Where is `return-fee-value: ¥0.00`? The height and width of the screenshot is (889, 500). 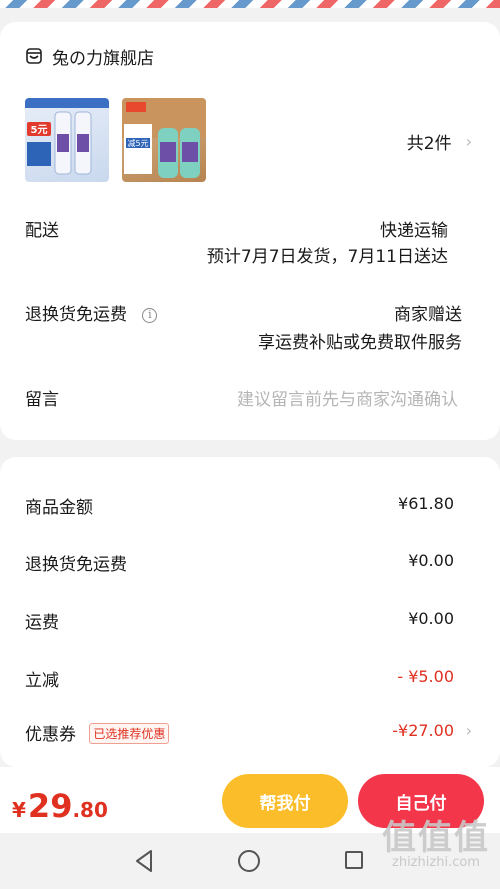
return-fee-value: ¥0.00 is located at coordinates (431, 560).